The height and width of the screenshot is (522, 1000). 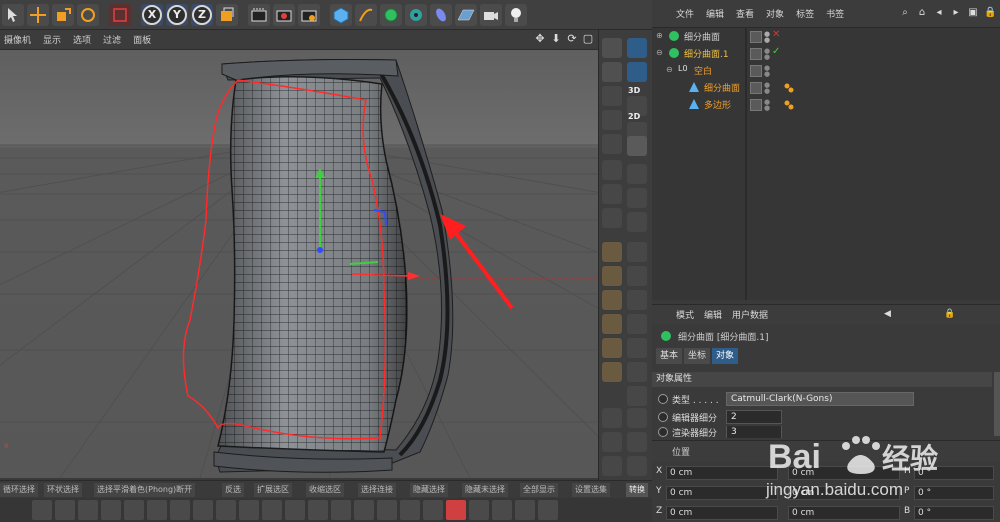 I want to click on polygon-pen-icon, so click(x=612, y=72).